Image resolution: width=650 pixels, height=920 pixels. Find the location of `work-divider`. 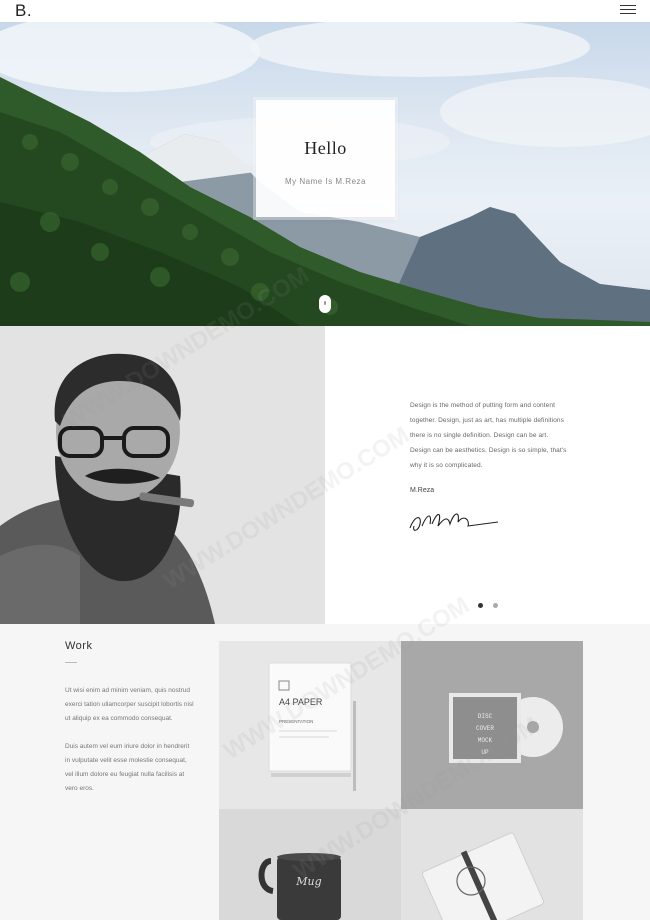

work-divider is located at coordinates (71, 662).